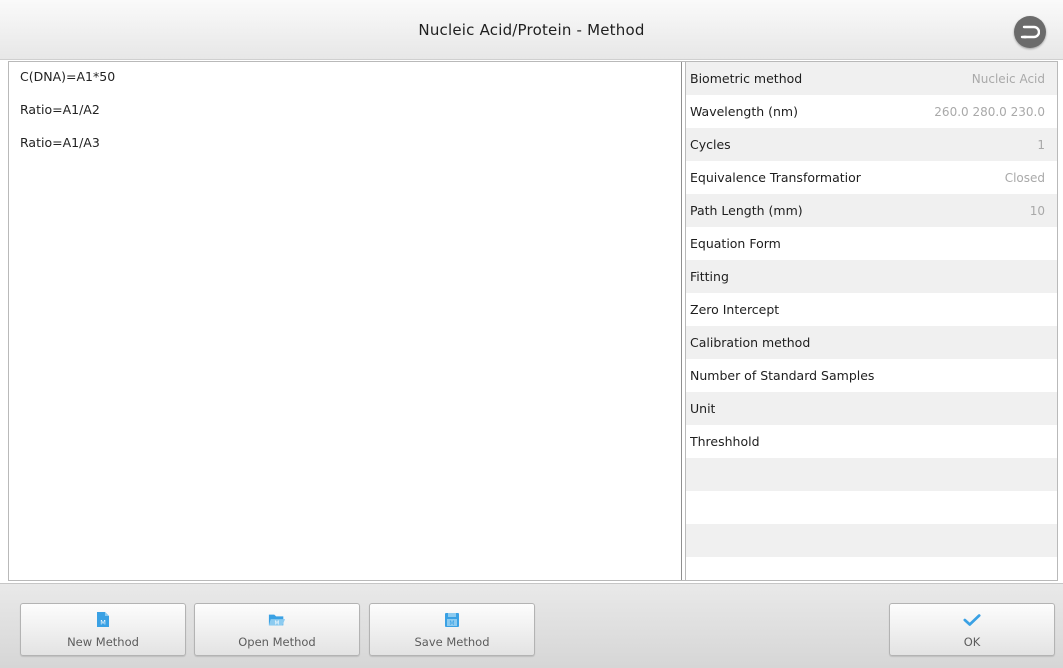 The height and width of the screenshot is (668, 1063). Describe the element at coordinates (989, 111) in the screenshot. I see `param-value: 260.0 280.0 230.0` at that location.